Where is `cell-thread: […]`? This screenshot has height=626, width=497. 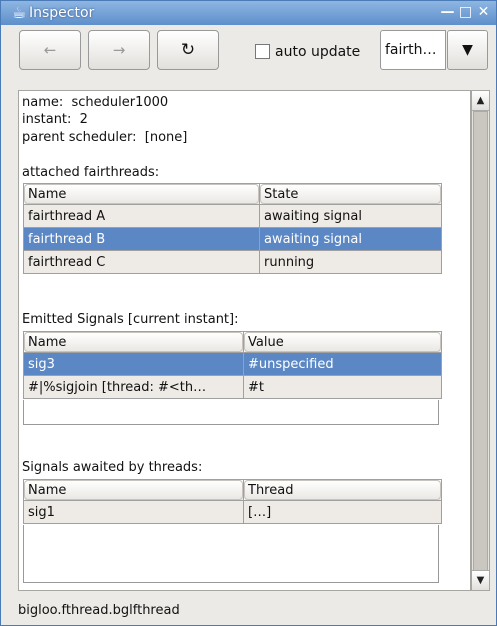 cell-thread: […] is located at coordinates (342, 512).